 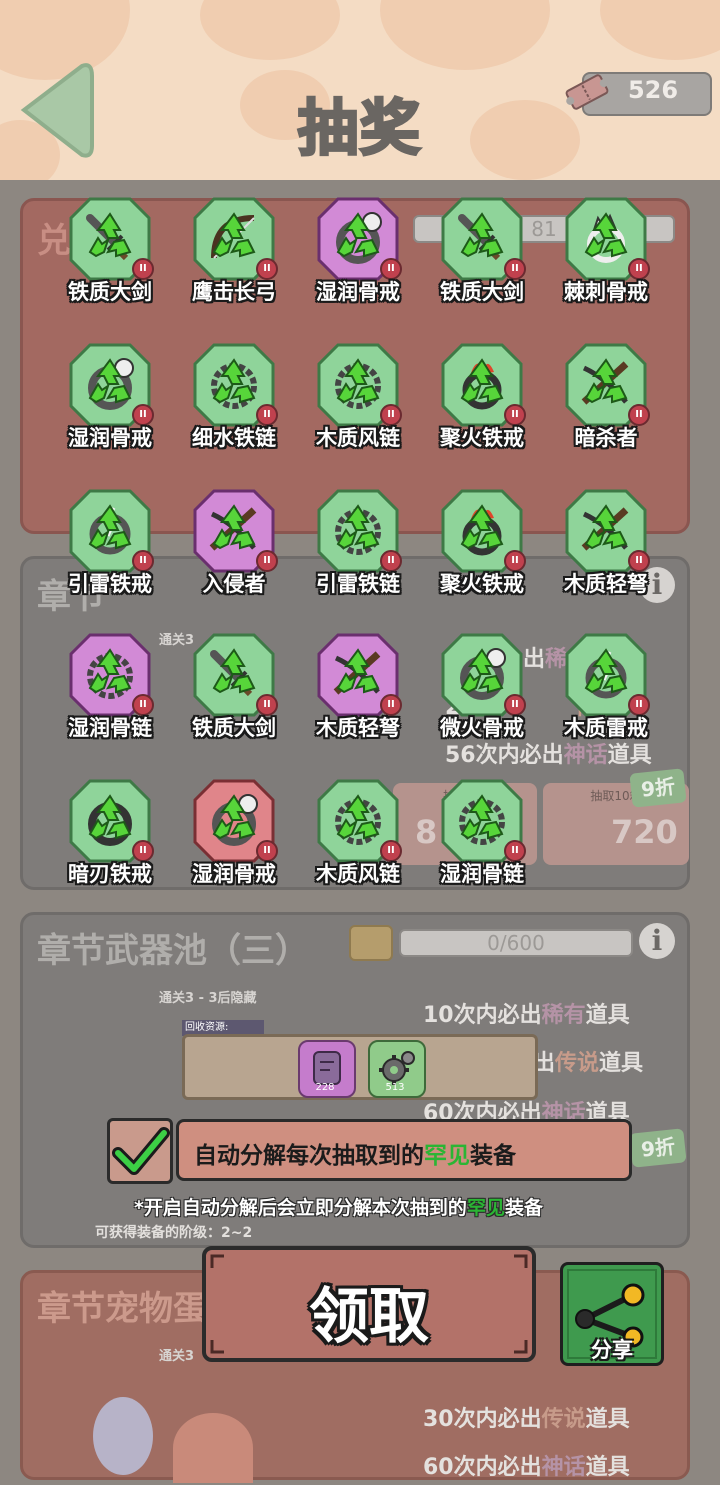 What do you see at coordinates (358, 551) in the screenshot?
I see `reward-item: II 引雷铁链` at bounding box center [358, 551].